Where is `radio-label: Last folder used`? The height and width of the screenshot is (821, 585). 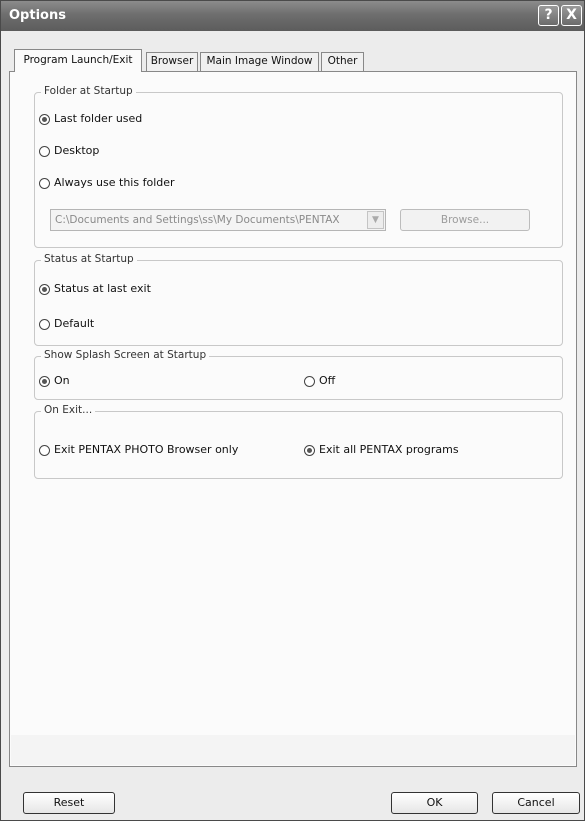 radio-label: Last folder used is located at coordinates (98, 118).